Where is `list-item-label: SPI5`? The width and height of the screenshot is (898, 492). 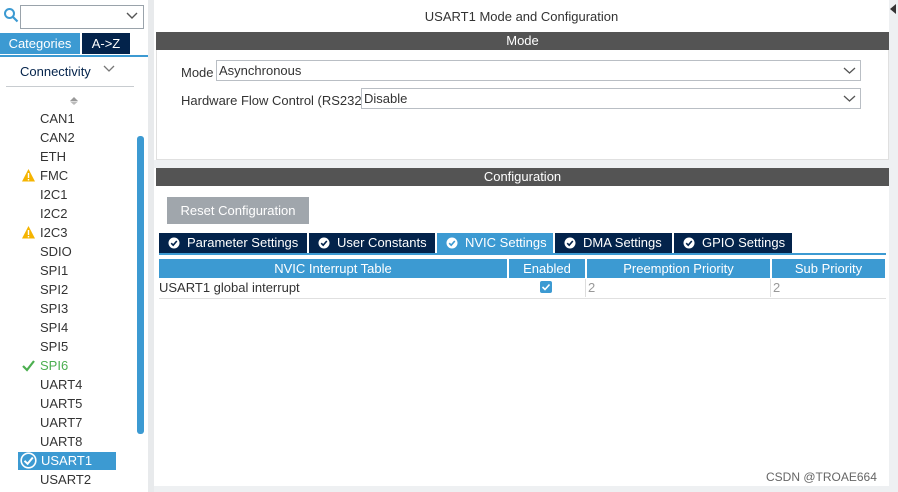
list-item-label: SPI5 is located at coordinates (54, 346).